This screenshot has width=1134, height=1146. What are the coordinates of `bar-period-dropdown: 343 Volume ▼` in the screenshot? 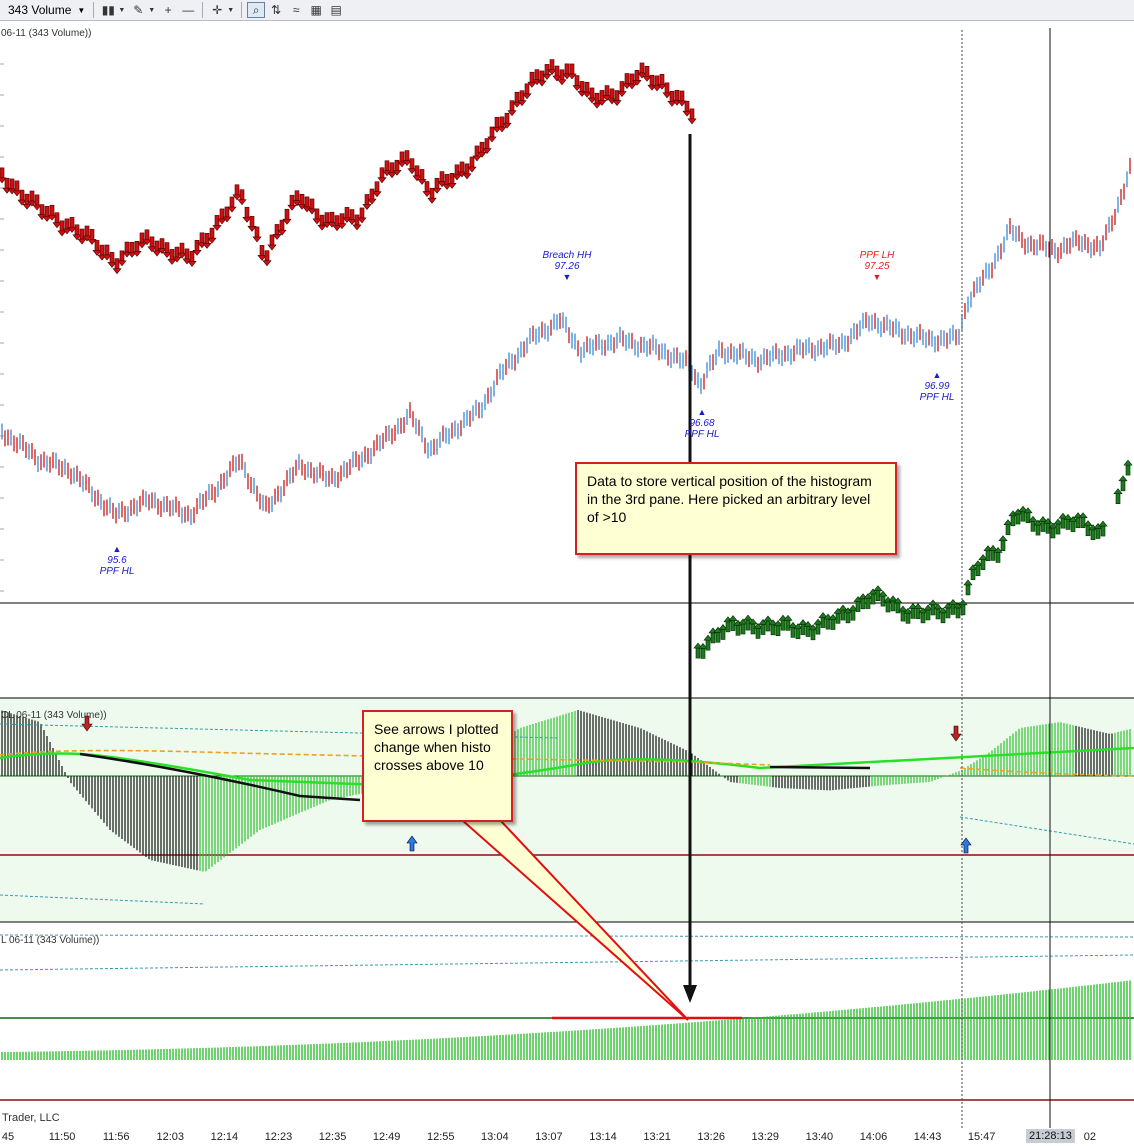 It's located at (46, 10).